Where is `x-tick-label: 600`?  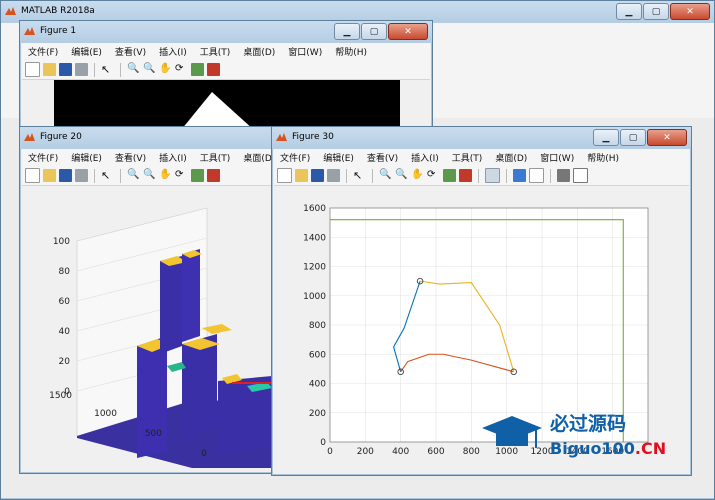
x-tick-label: 600 is located at coordinates (435, 452).